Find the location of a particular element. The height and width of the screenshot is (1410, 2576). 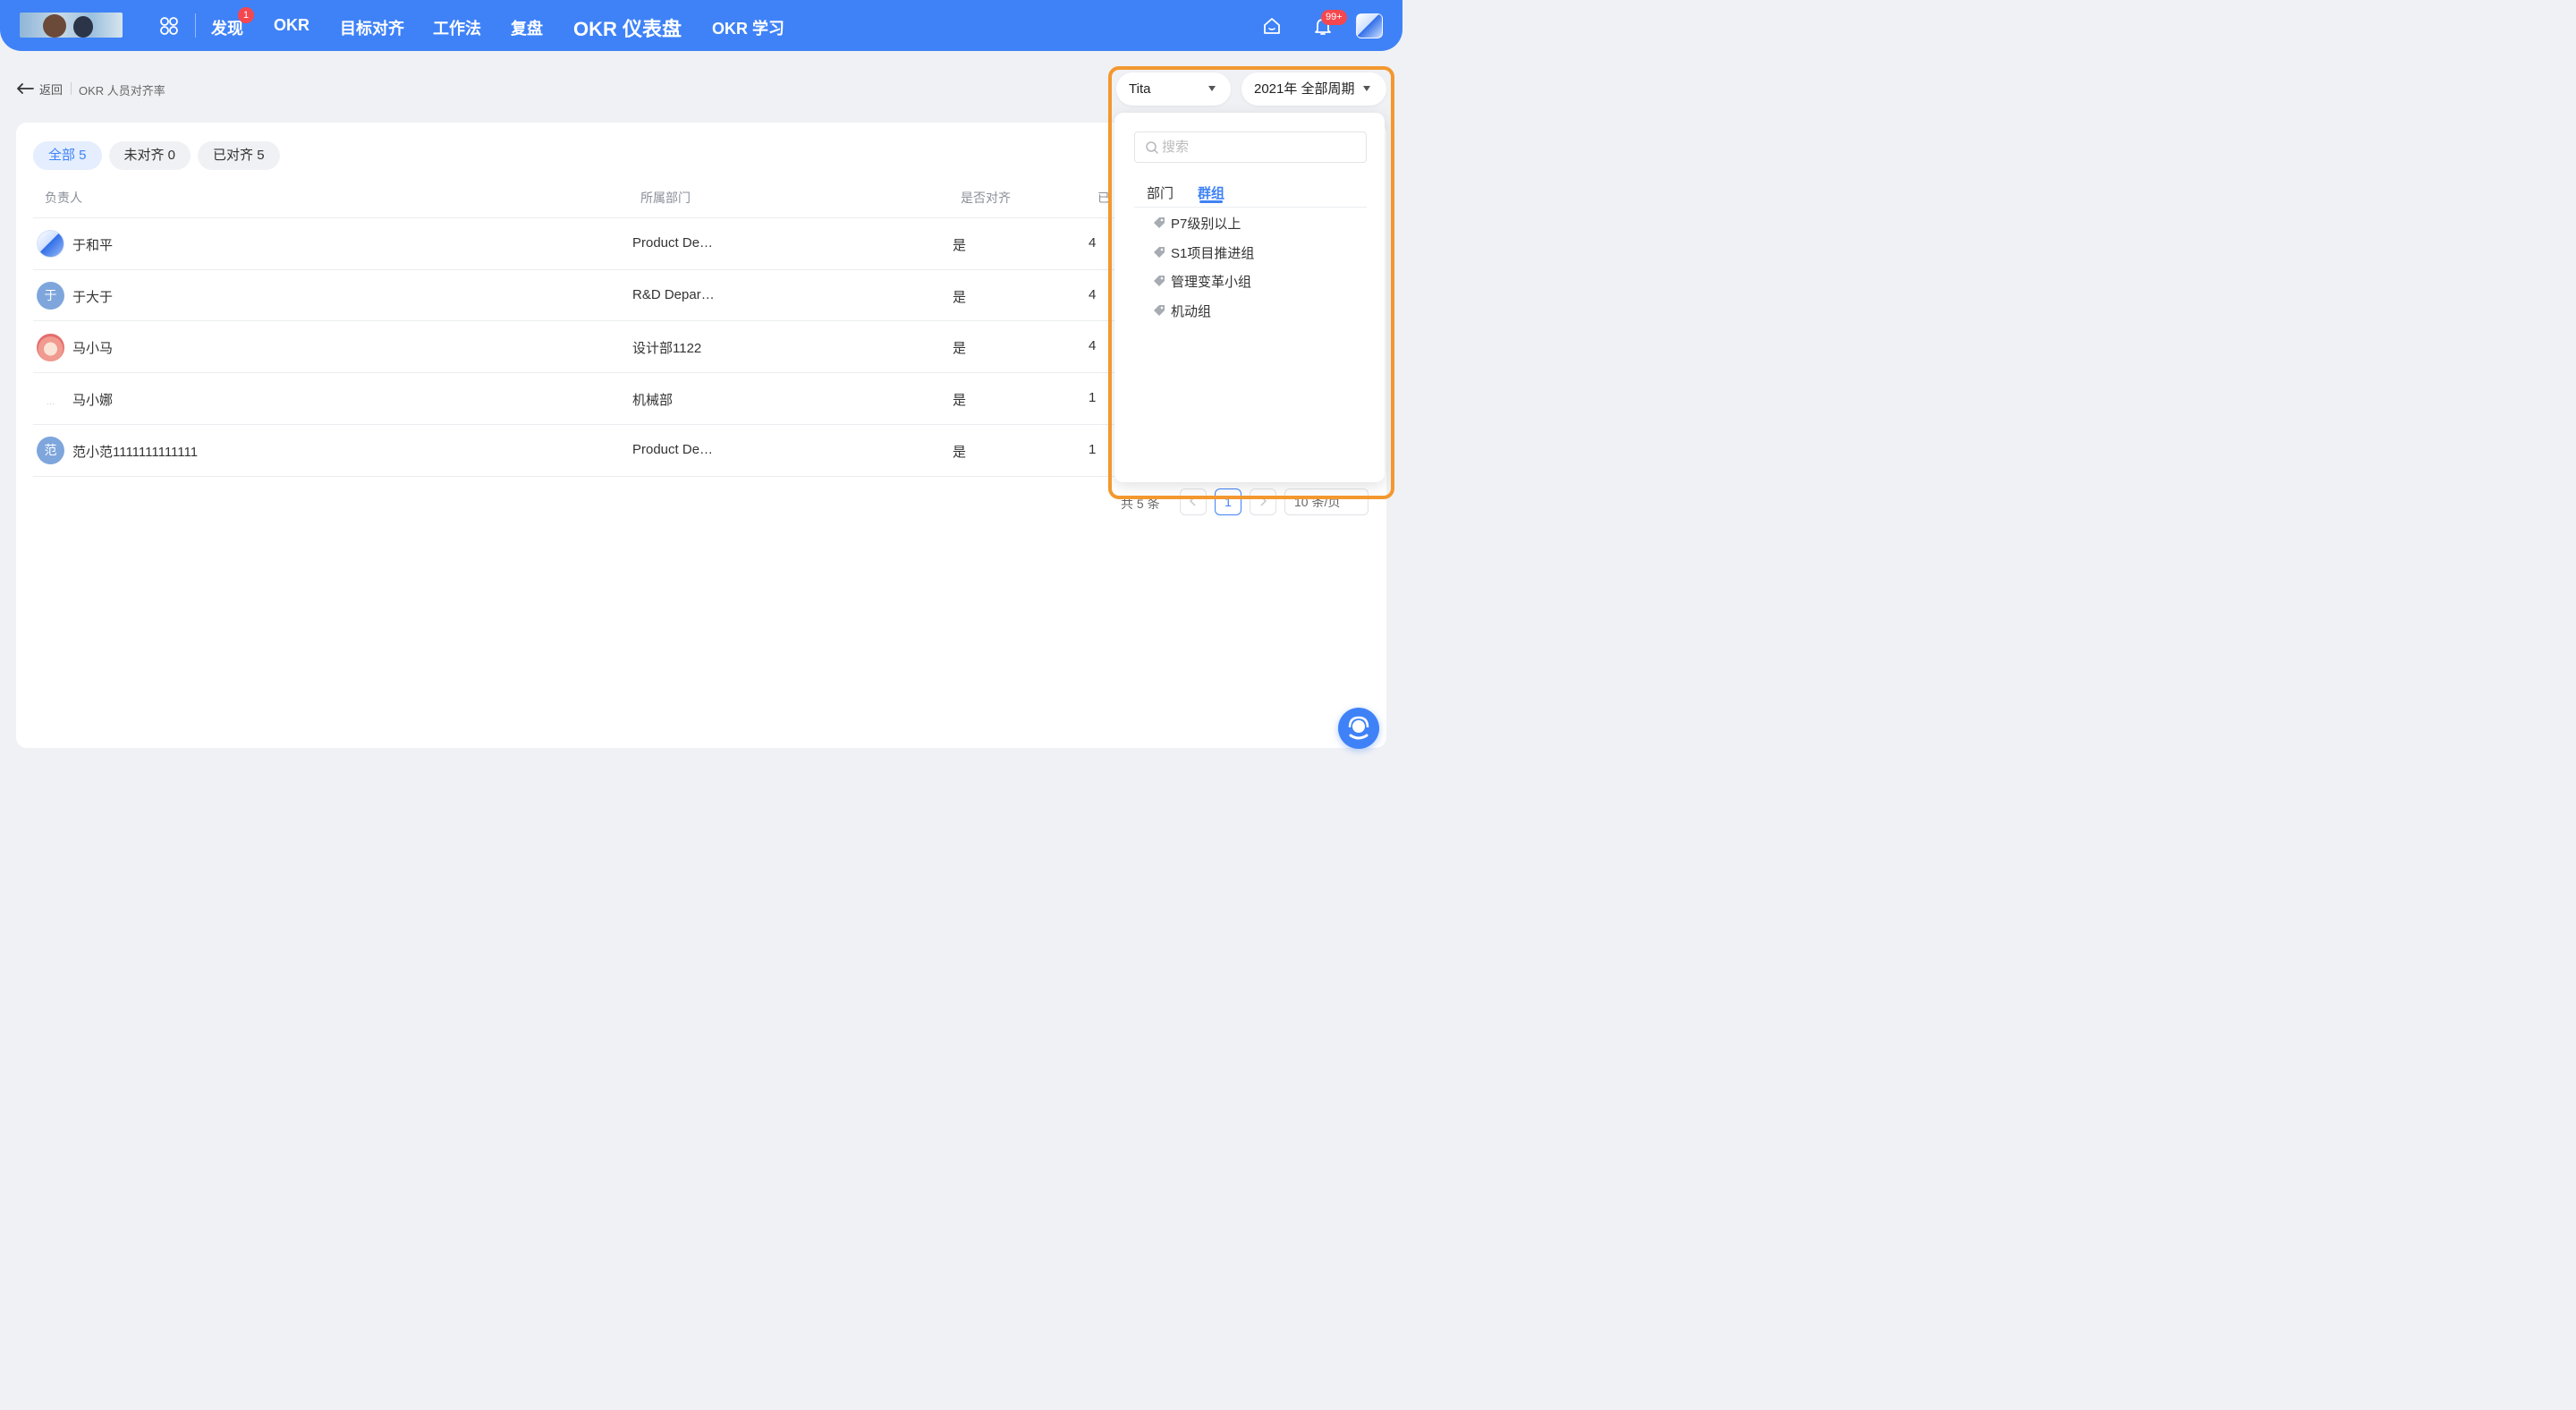

group-item-label: S1项目推进组 is located at coordinates (1213, 253).